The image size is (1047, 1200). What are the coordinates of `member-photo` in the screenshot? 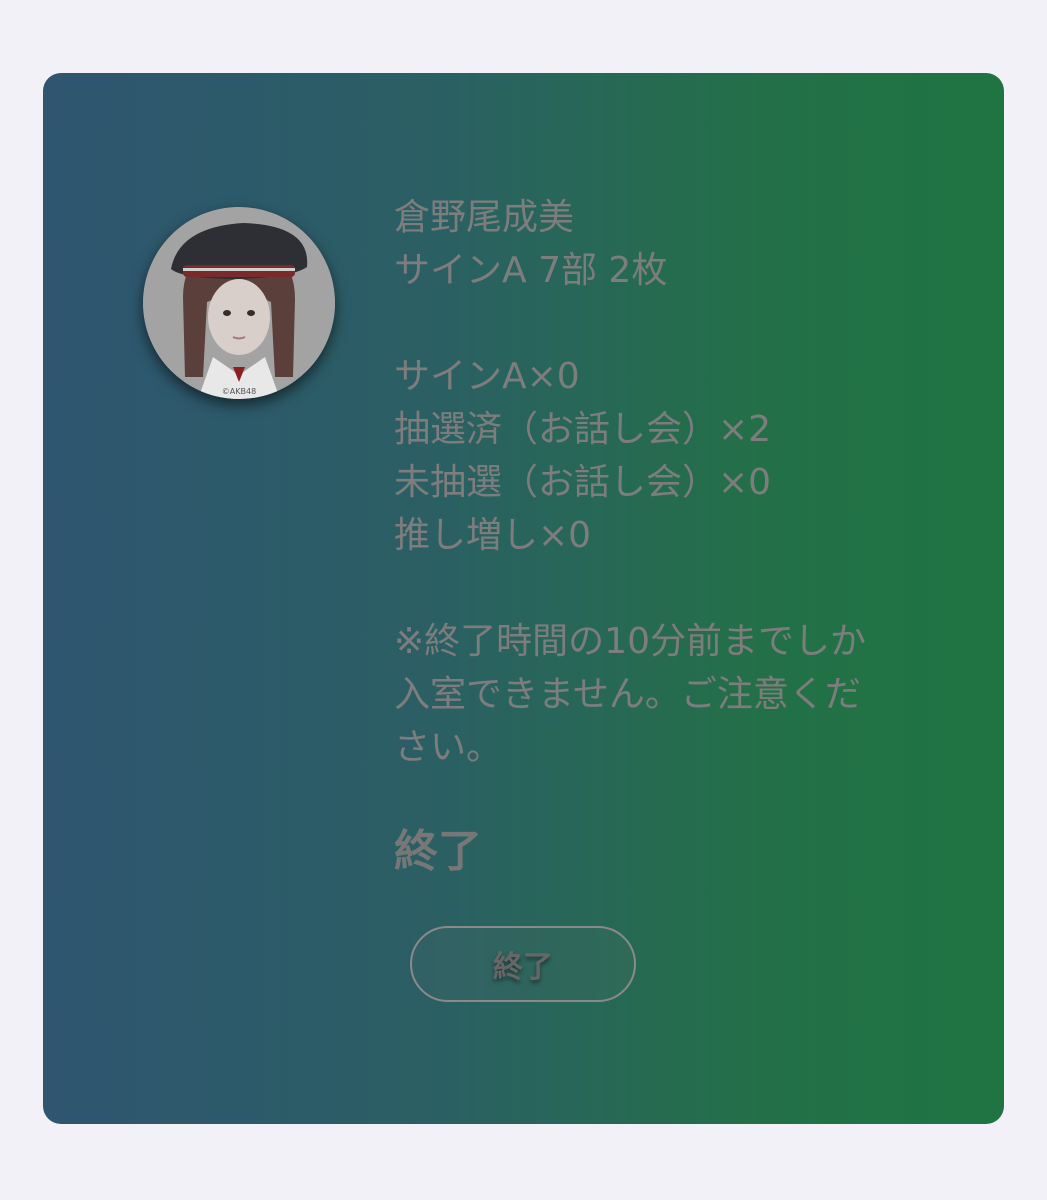 It's located at (239, 303).